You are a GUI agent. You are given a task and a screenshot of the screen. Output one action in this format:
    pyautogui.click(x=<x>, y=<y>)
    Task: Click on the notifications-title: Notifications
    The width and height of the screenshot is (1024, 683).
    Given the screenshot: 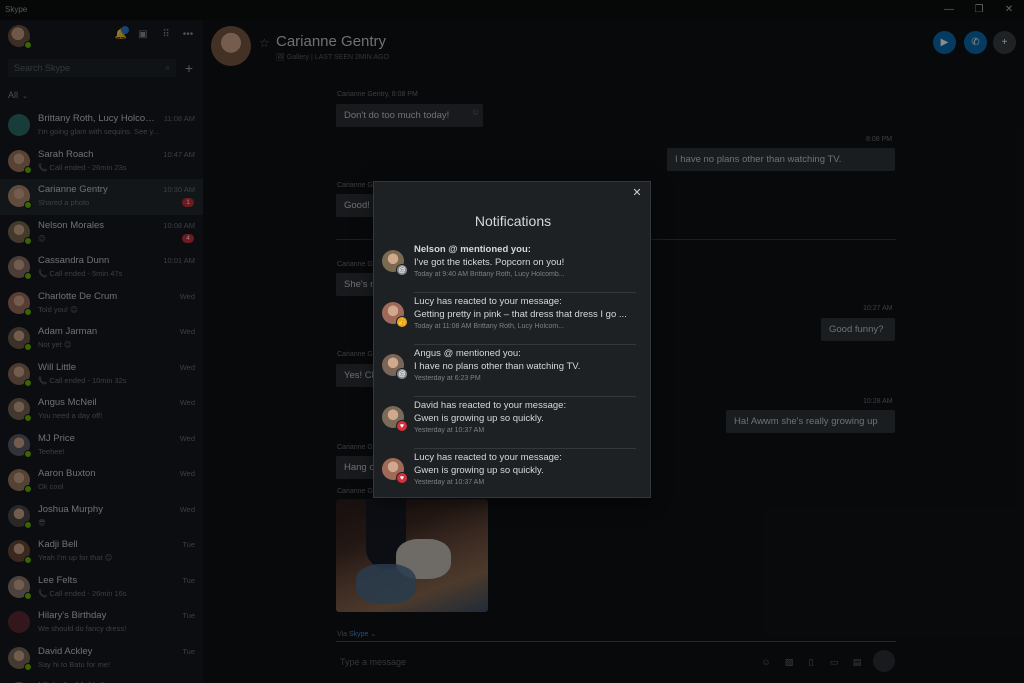 What is the action you would take?
    pyautogui.click(x=513, y=221)
    